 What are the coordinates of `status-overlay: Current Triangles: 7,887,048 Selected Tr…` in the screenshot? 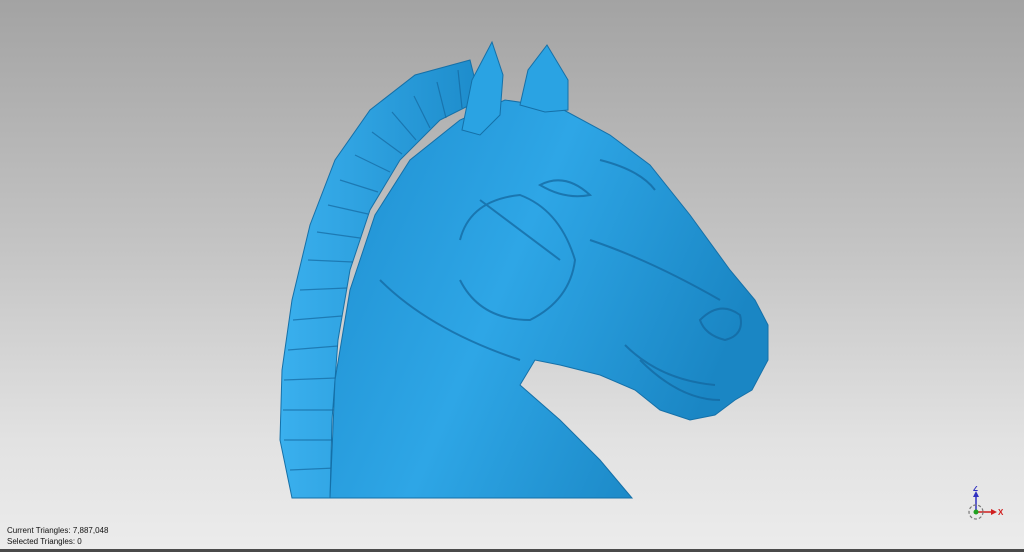 It's located at (57, 536).